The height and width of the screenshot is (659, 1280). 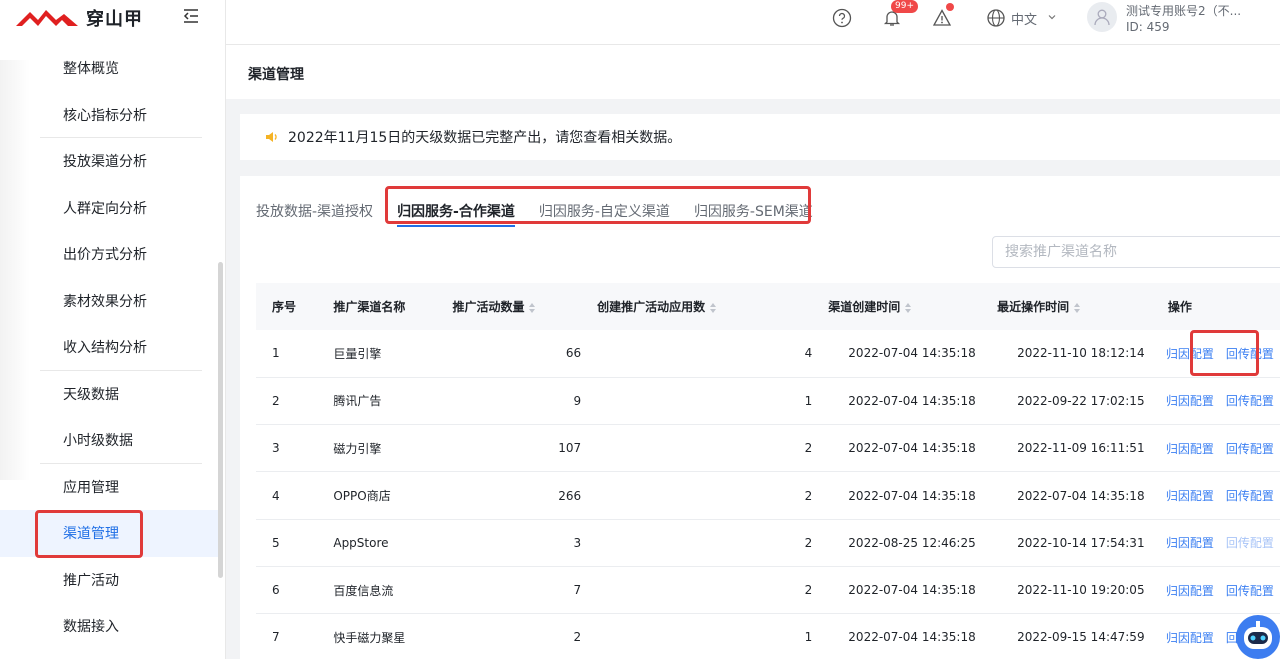 What do you see at coordinates (111, 208) in the screenshot?
I see `sidebar-item-audience-analysis: 人群定向分析` at bounding box center [111, 208].